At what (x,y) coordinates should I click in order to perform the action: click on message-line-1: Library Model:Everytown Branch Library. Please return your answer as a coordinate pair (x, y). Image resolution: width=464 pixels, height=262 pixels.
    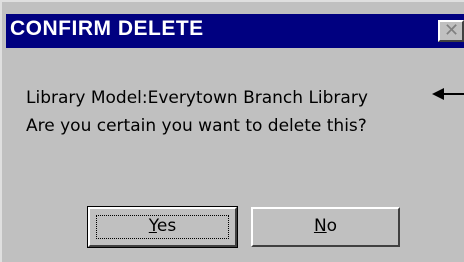
    Looking at the image, I should click on (197, 98).